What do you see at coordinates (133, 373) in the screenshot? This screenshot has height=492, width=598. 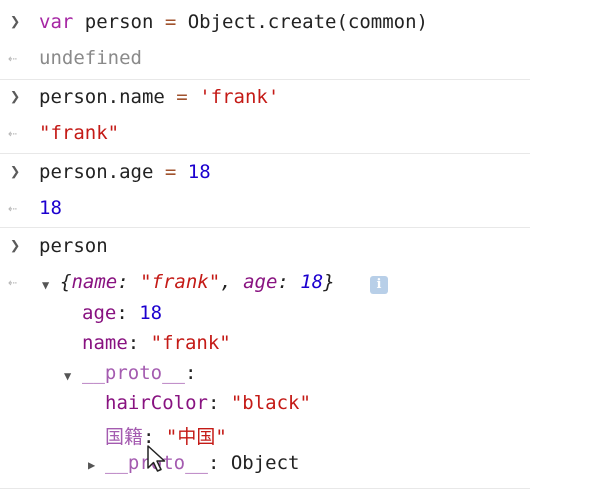 I see `proto-key: __proto__` at bounding box center [133, 373].